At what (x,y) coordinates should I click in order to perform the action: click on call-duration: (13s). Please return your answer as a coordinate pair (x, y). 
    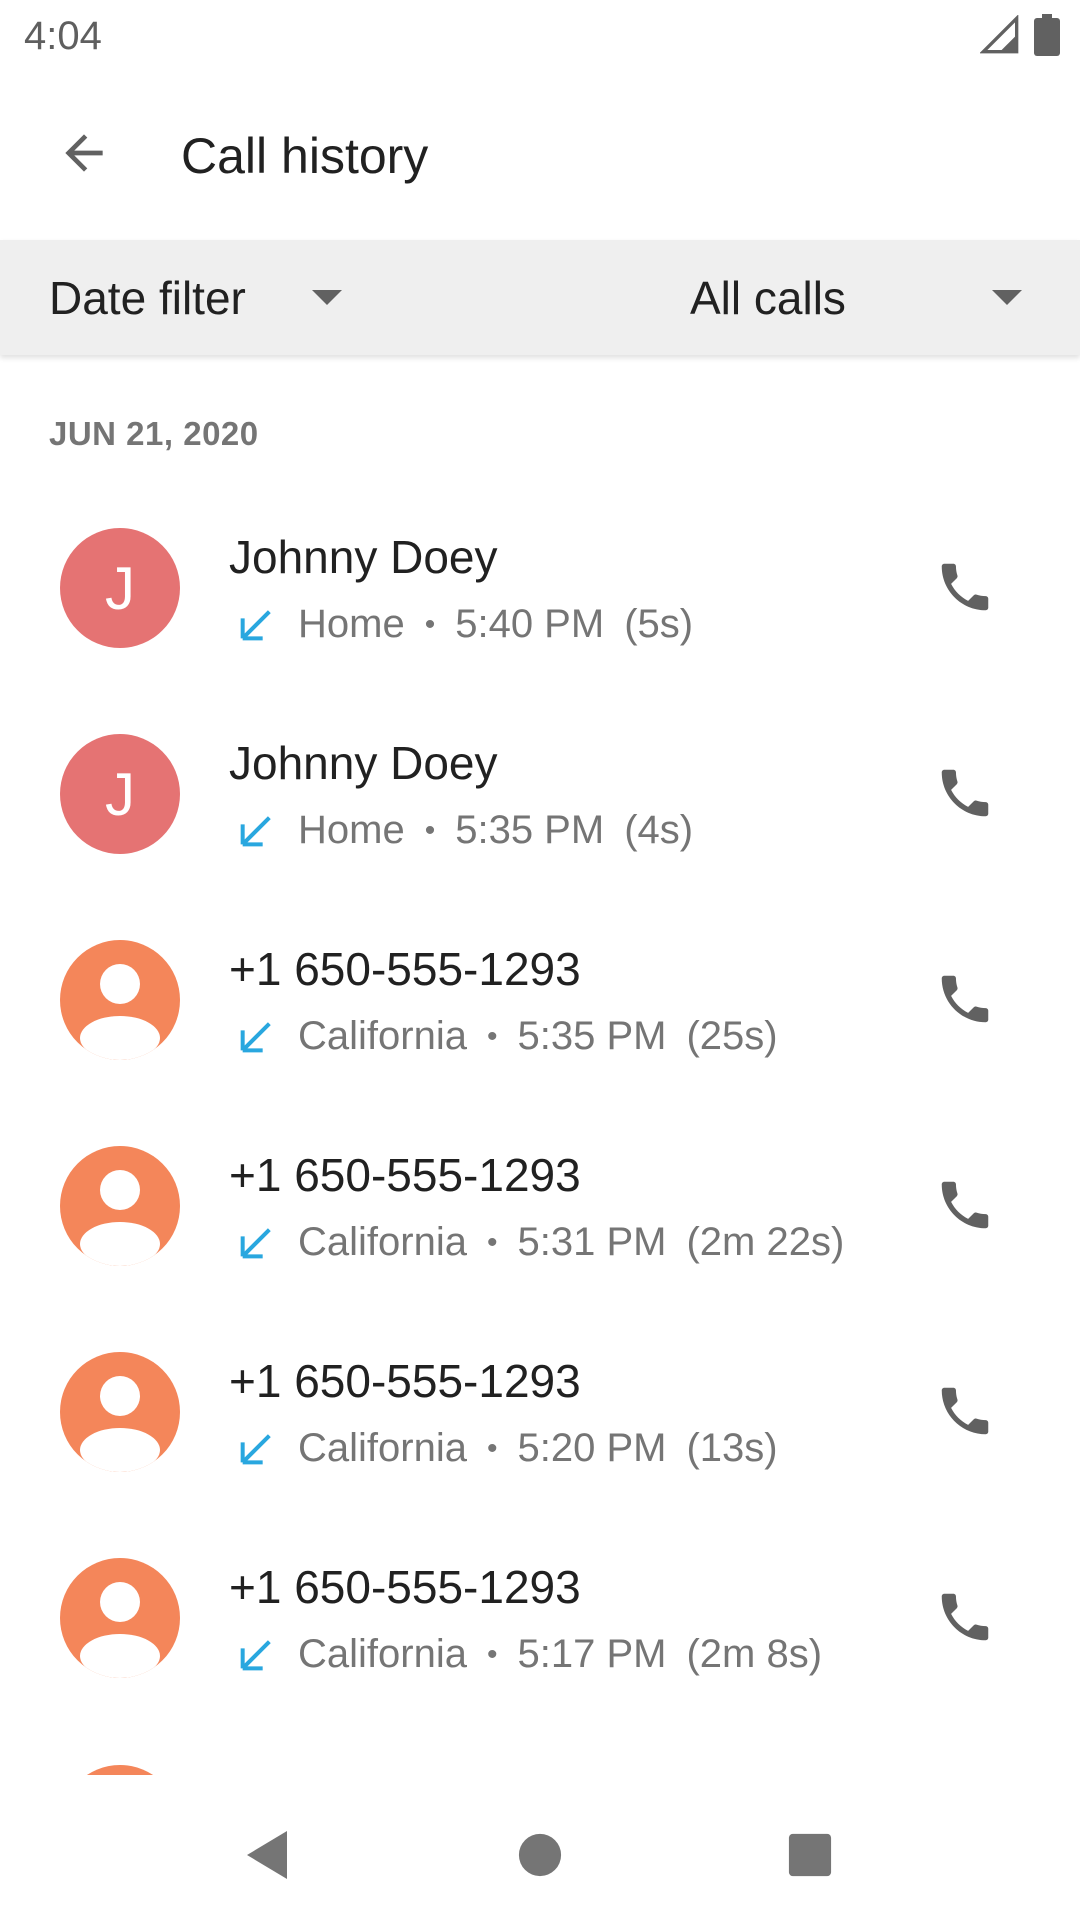
    Looking at the image, I should click on (732, 1448).